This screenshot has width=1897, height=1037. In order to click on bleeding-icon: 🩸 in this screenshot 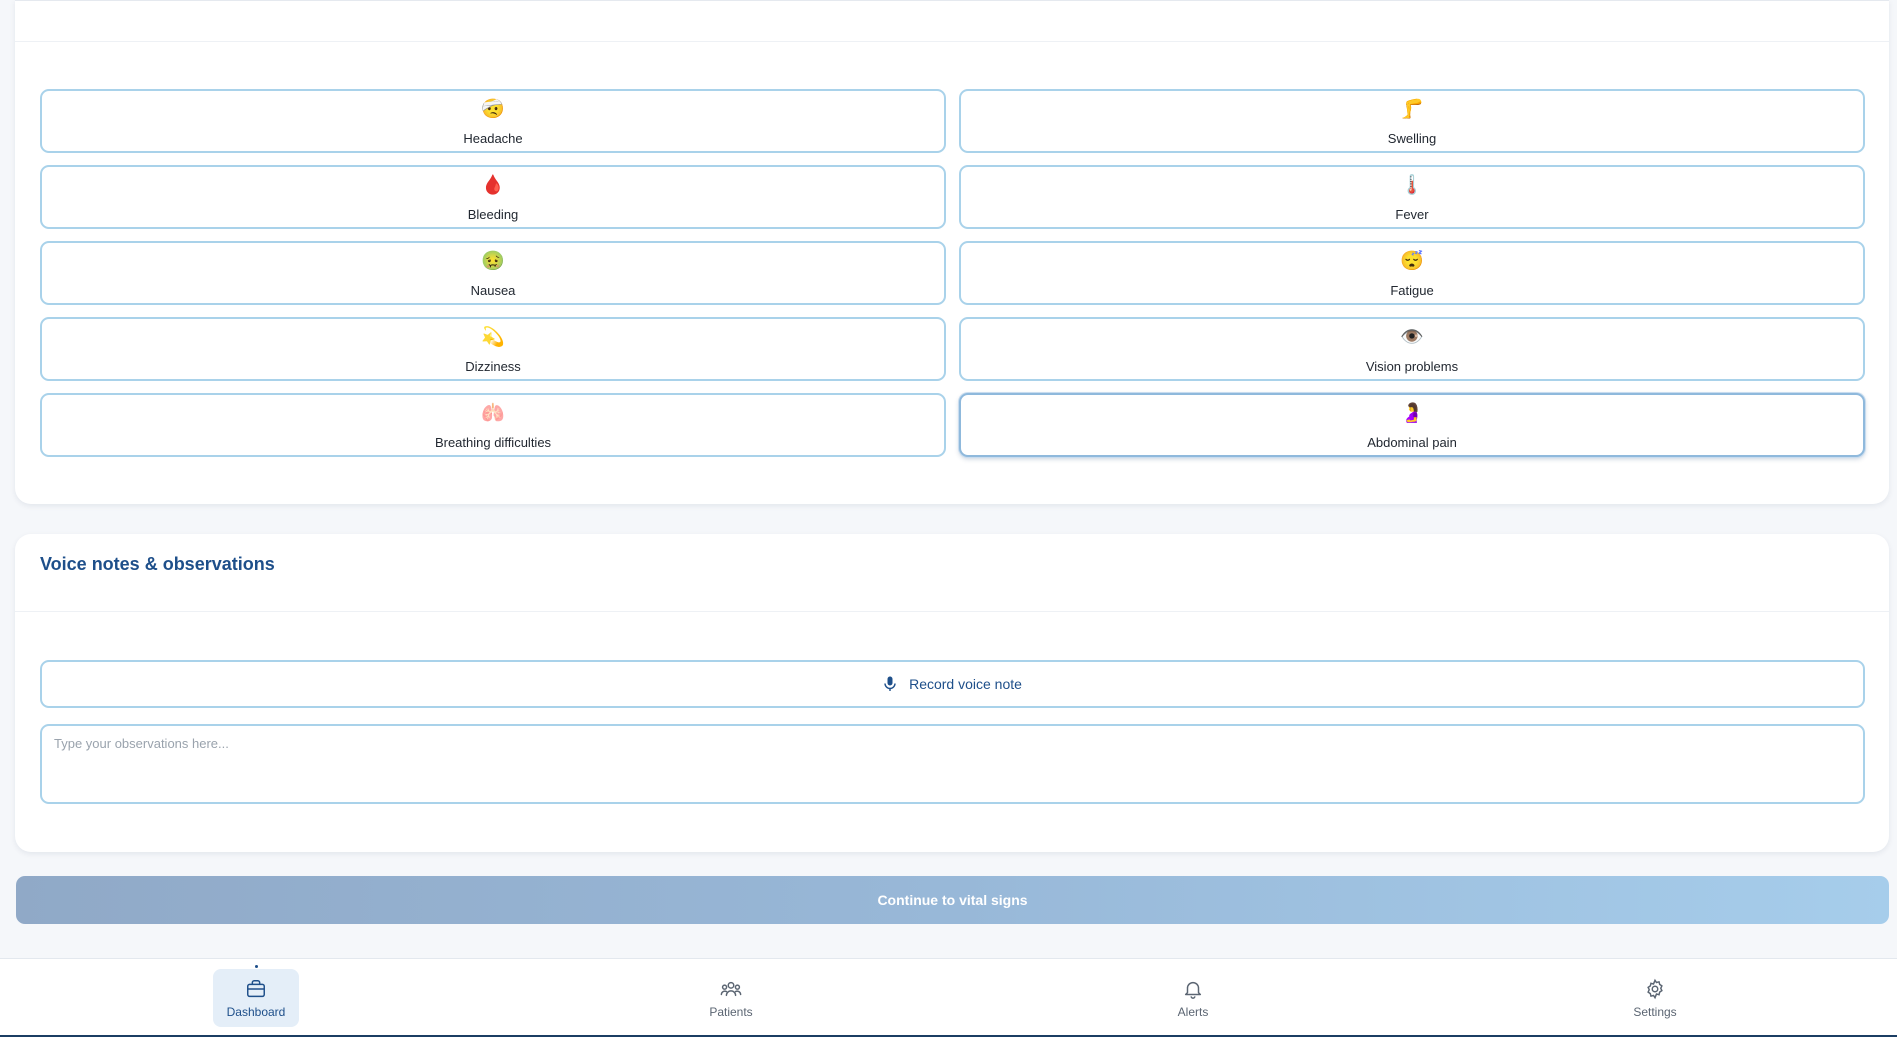, I will do `click(493, 185)`.